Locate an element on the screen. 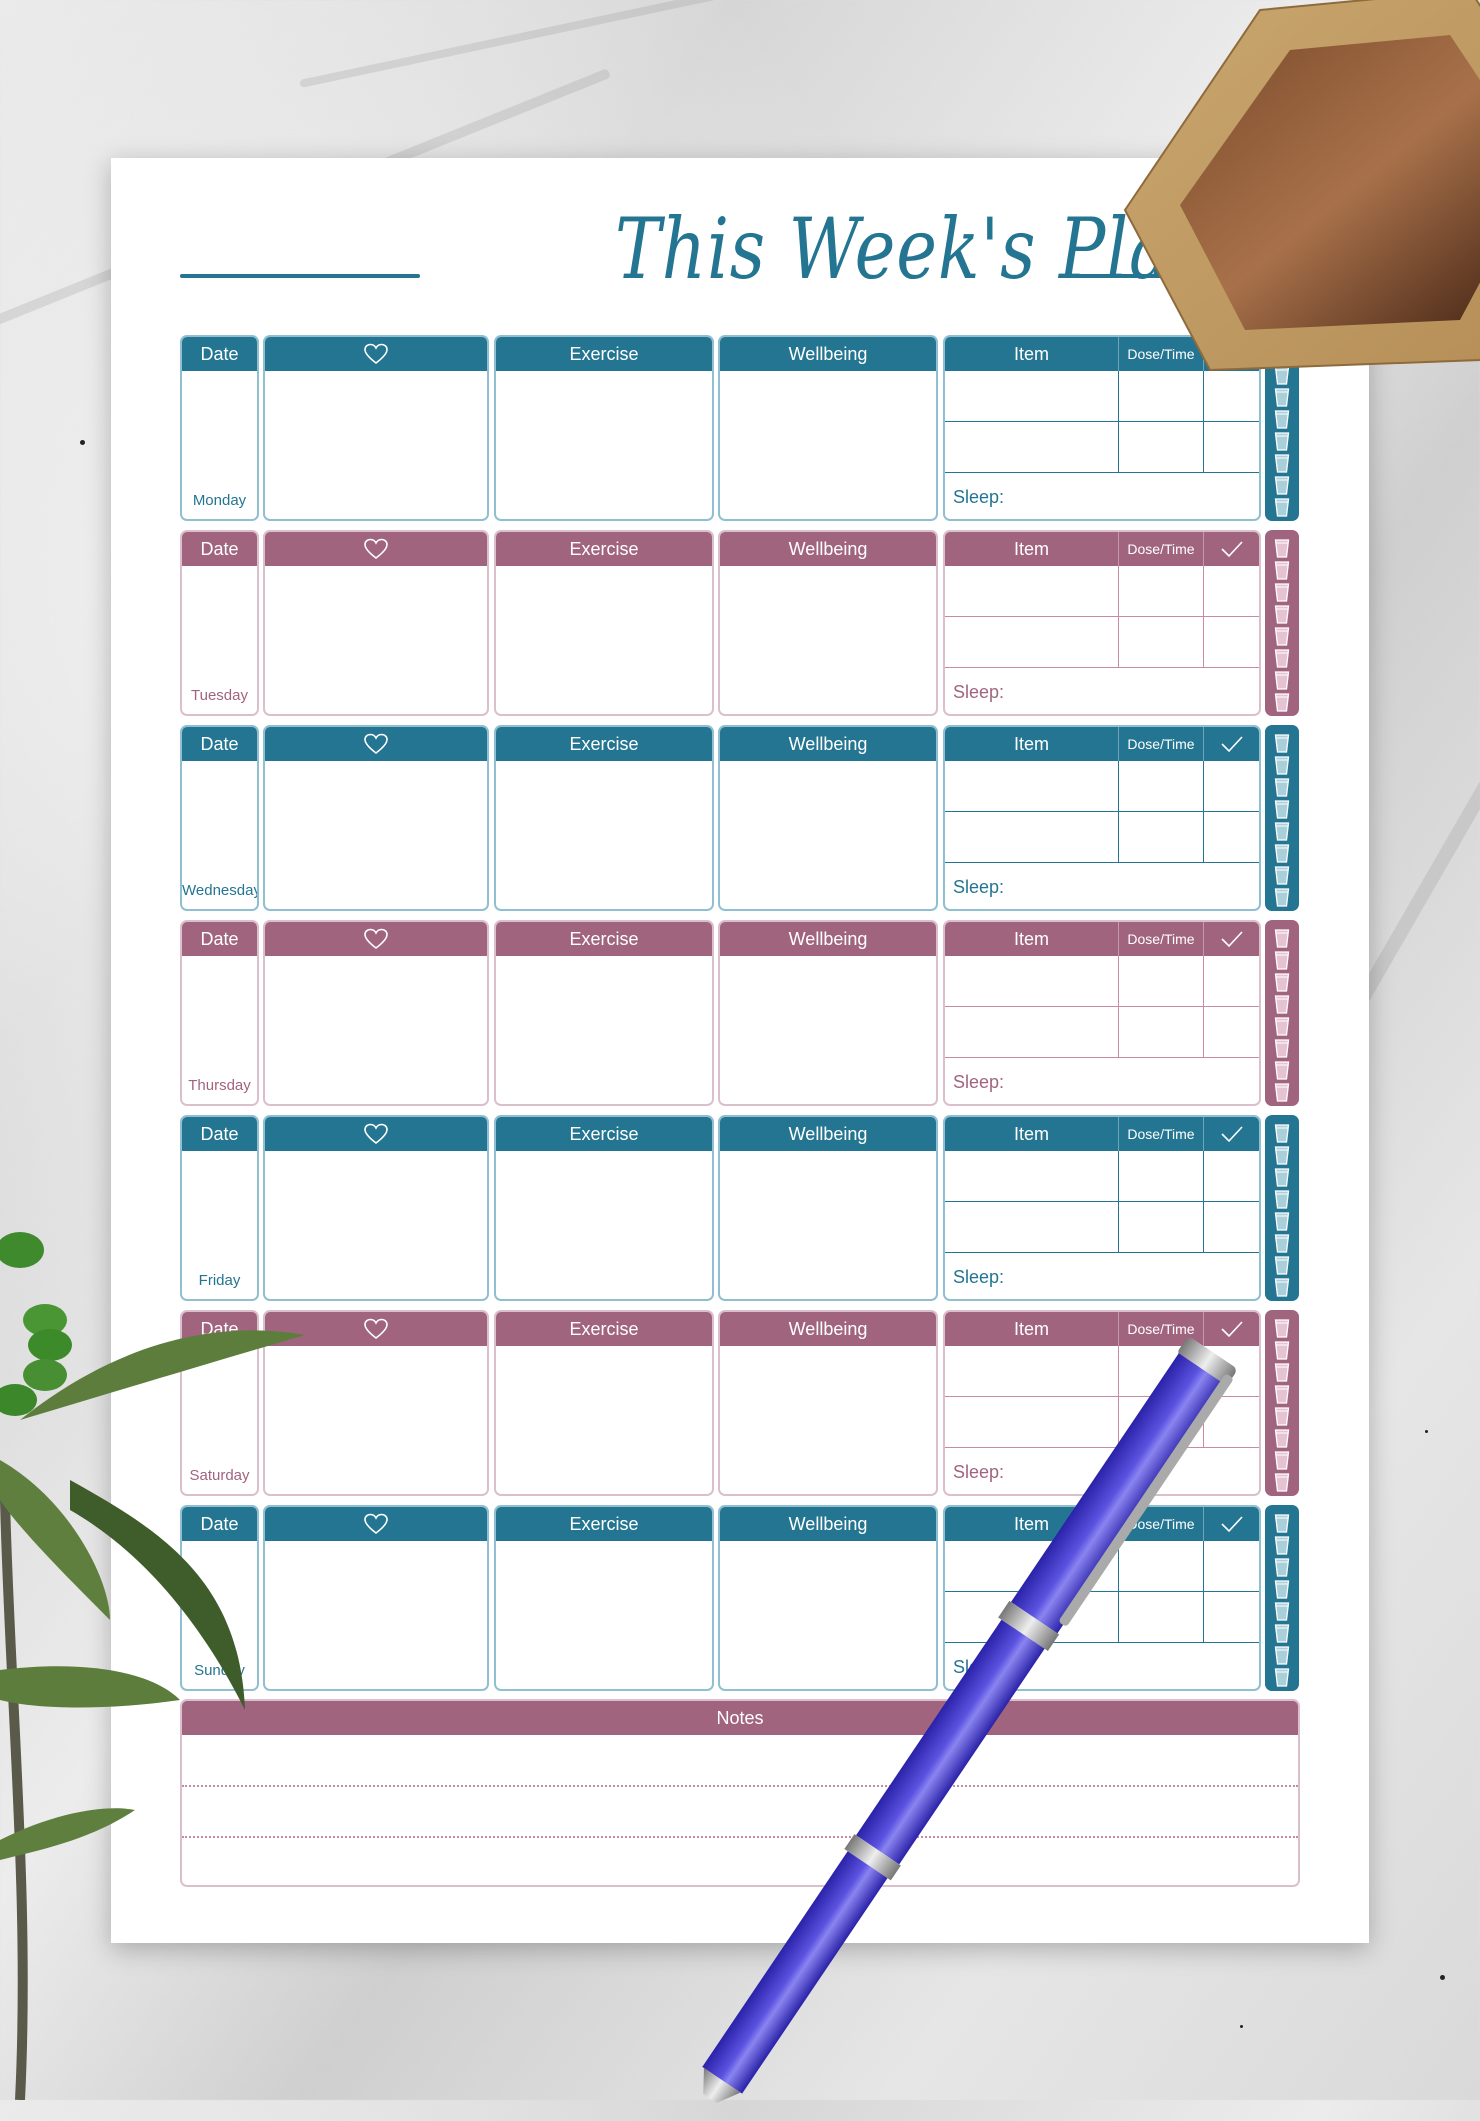 This screenshot has width=1480, height=2121. date-box: Date Monday is located at coordinates (219, 428).